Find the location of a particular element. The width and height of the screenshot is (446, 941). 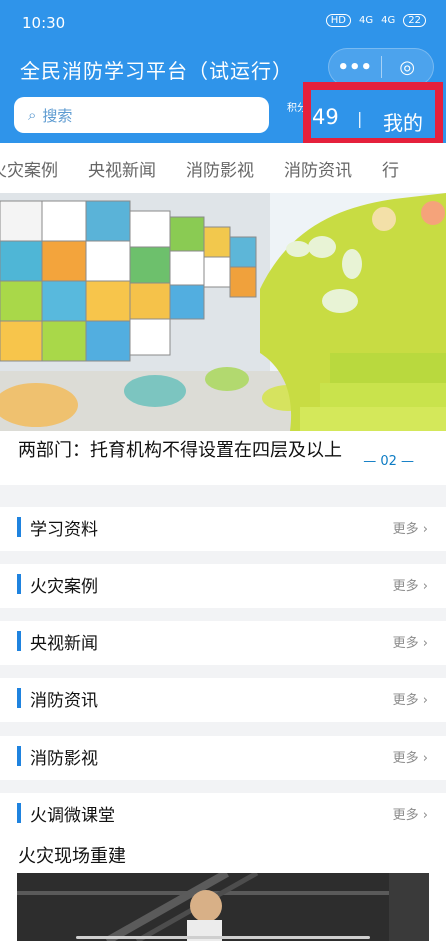

home-indicator is located at coordinates (223, 937).